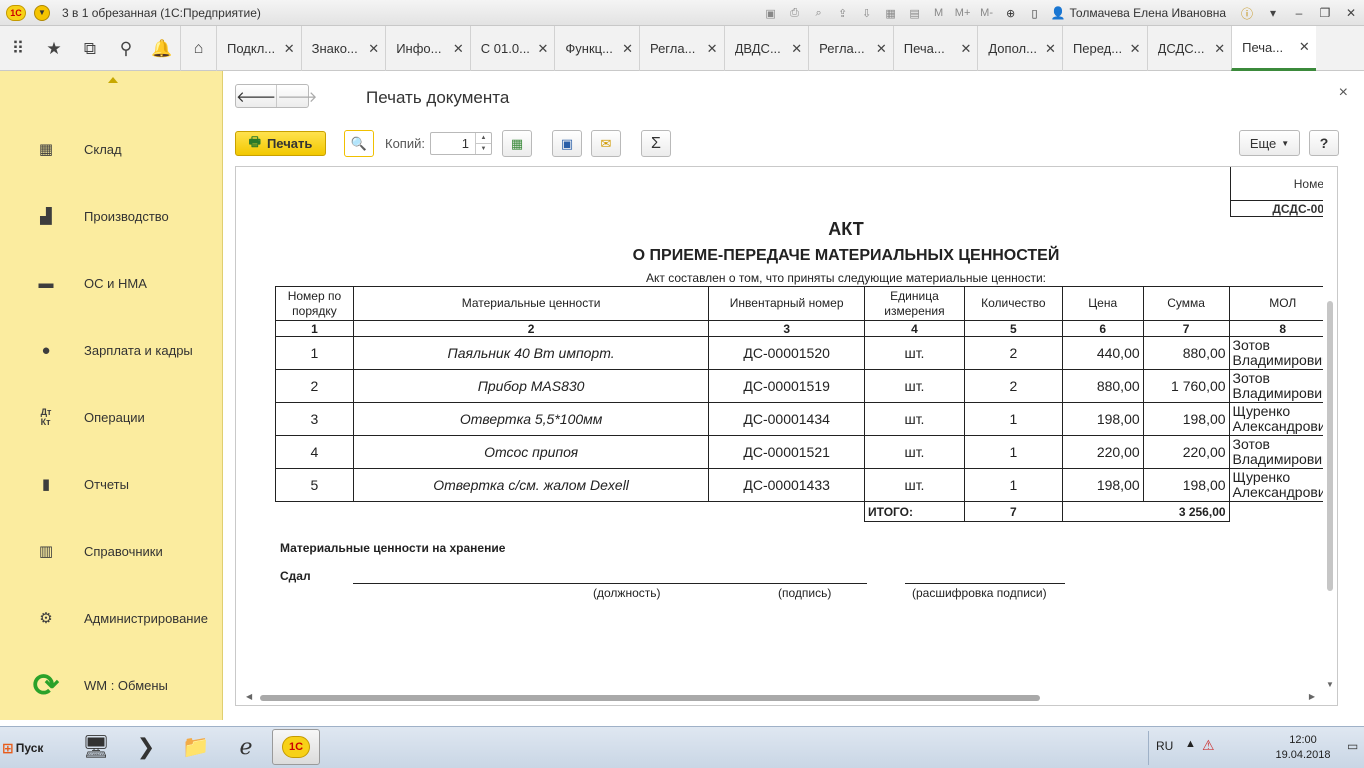  I want to click on search-icon: ⚲, so click(126, 48).